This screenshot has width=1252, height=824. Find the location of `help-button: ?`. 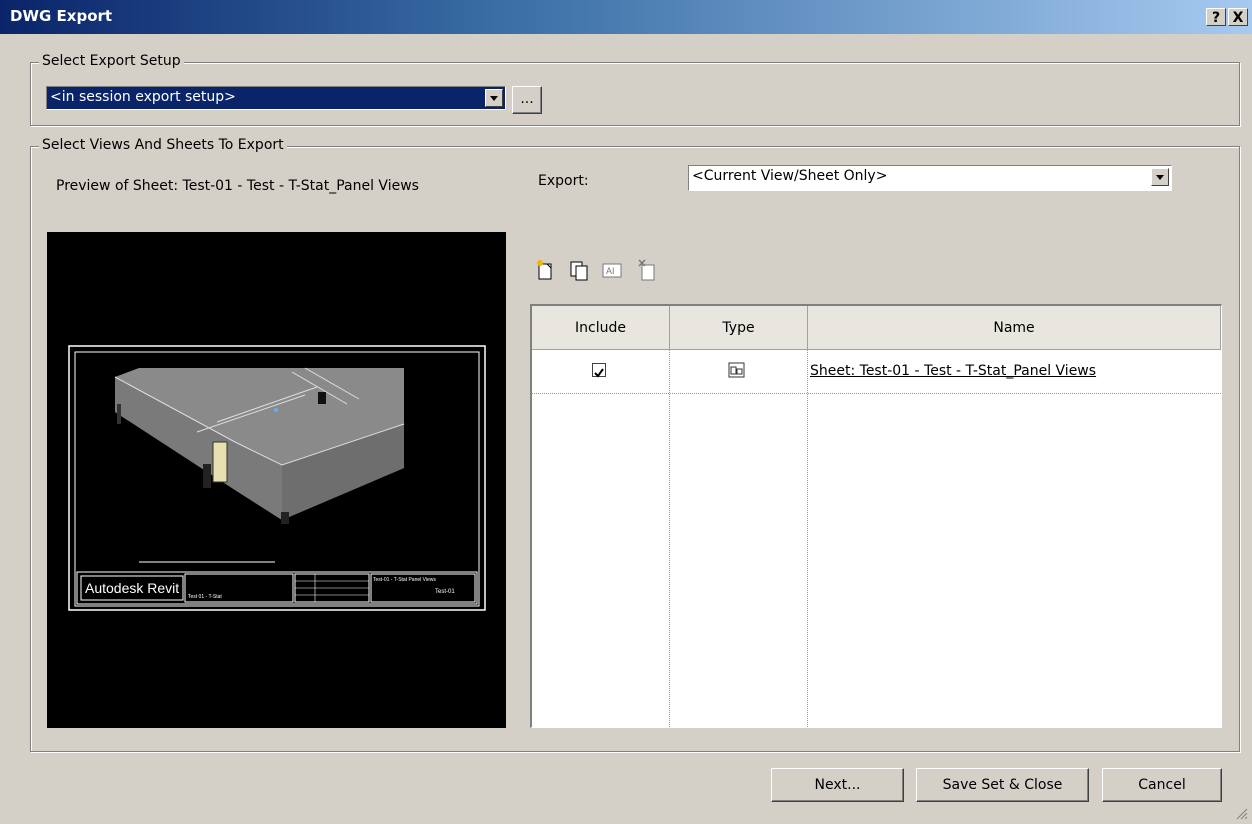

help-button: ? is located at coordinates (1216, 17).